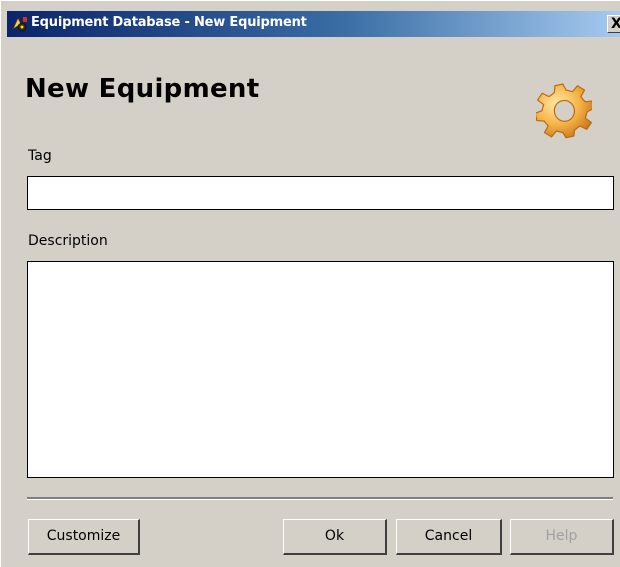  What do you see at coordinates (142, 89) in the screenshot?
I see `page-title: New Equipment` at bounding box center [142, 89].